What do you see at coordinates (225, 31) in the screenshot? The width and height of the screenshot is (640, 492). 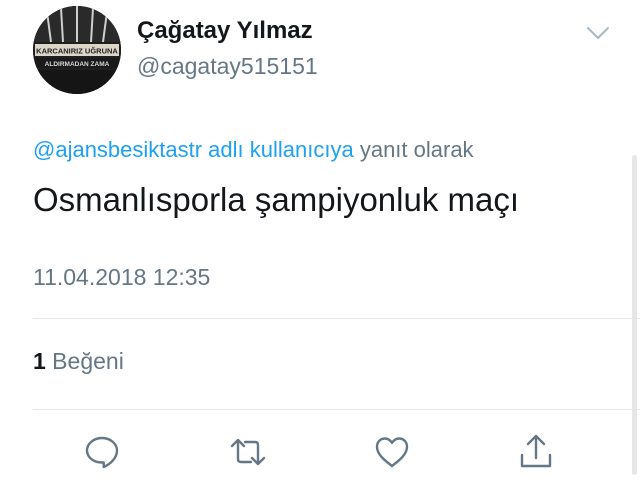 I see `display-name: Çağatay Yılmaz` at bounding box center [225, 31].